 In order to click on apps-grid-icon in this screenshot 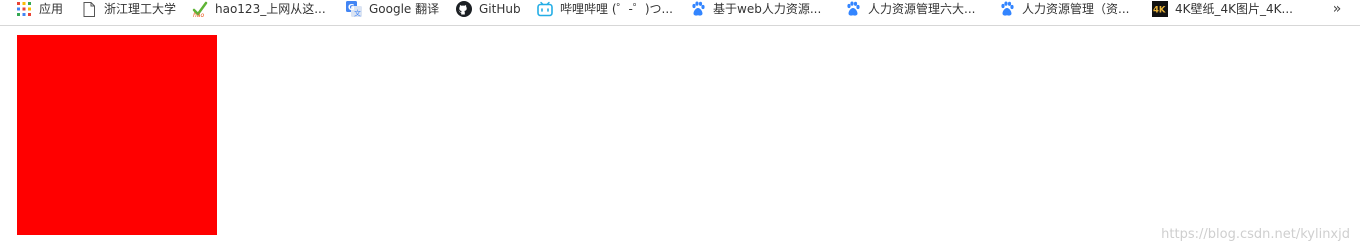, I will do `click(24, 9)`.